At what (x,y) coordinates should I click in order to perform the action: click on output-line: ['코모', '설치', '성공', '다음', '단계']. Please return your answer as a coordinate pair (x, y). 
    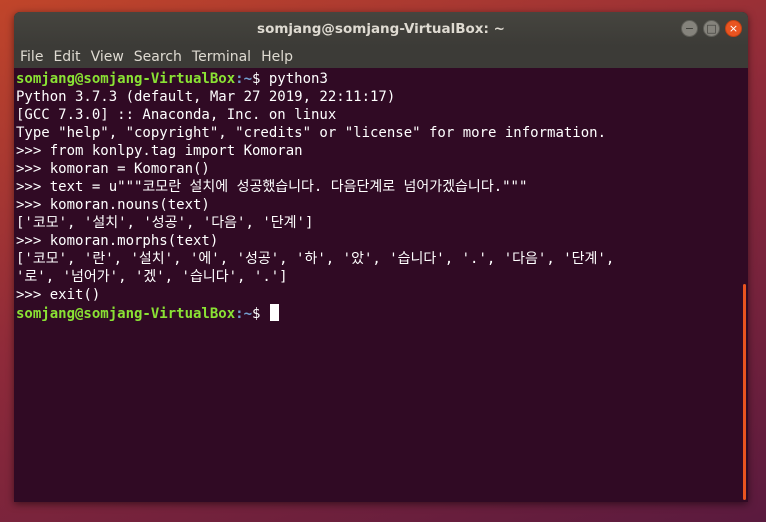
    Looking at the image, I should click on (165, 223).